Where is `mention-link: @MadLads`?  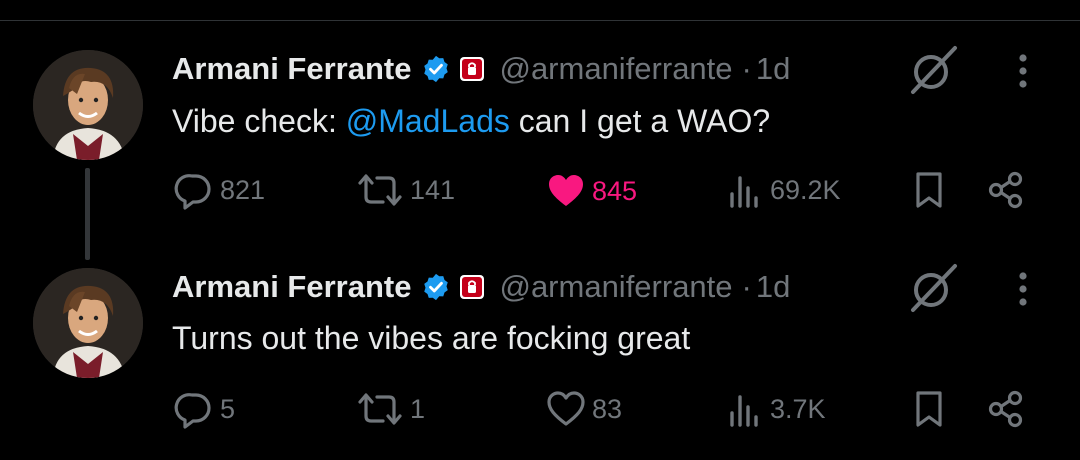
mention-link: @MadLads is located at coordinates (428, 121).